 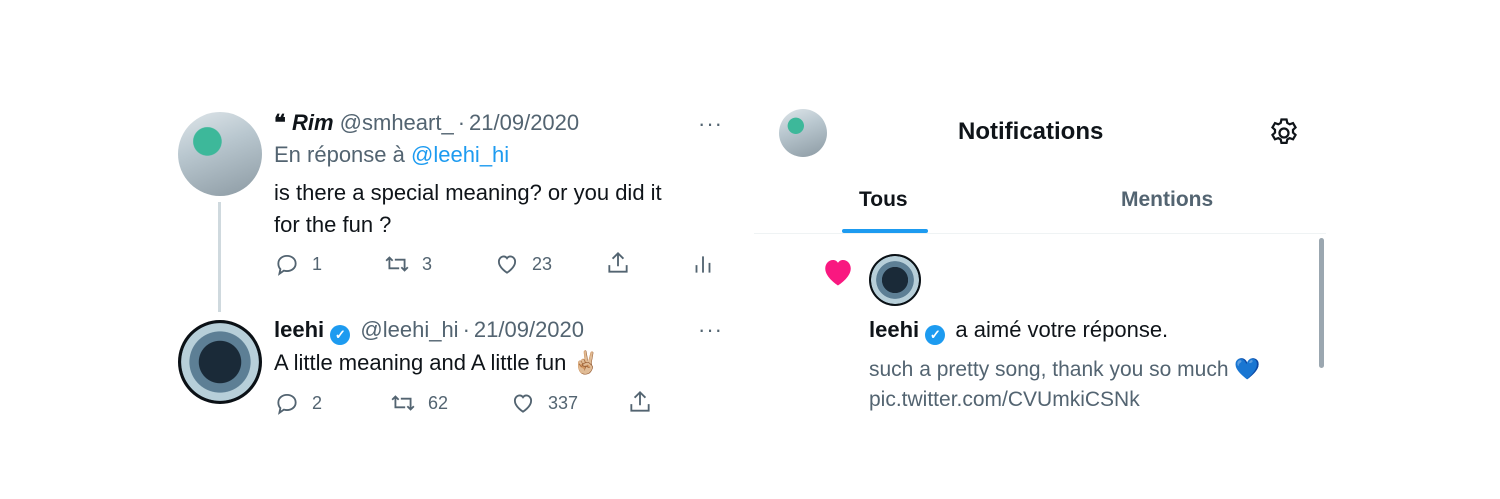 I want to click on reply-action-like: 23, so click(x=523, y=264).